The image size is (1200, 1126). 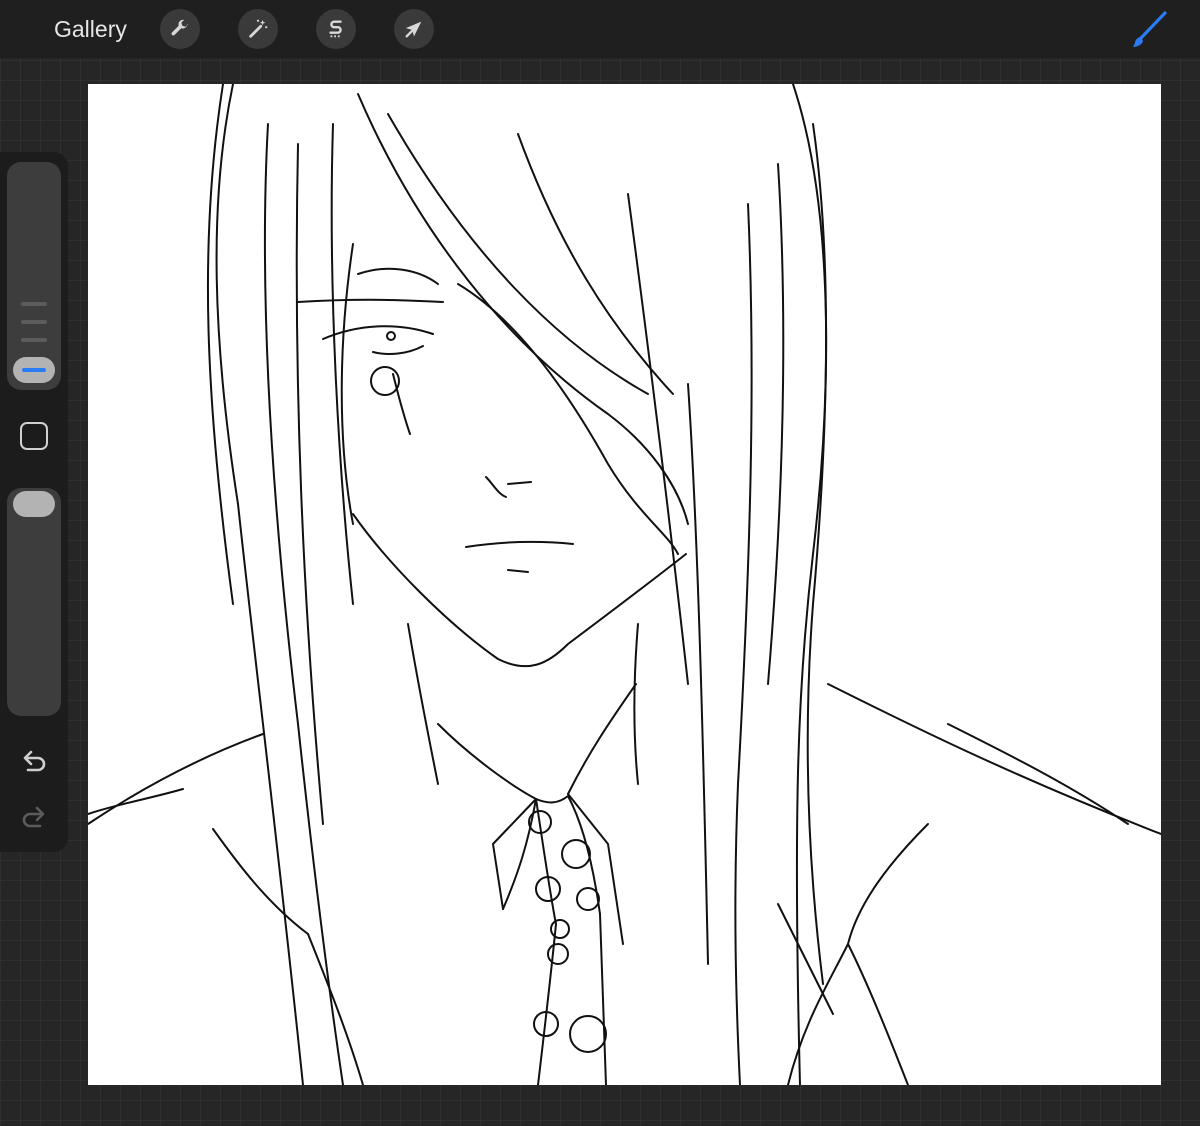 I want to click on redo-icon, so click(x=33, y=817).